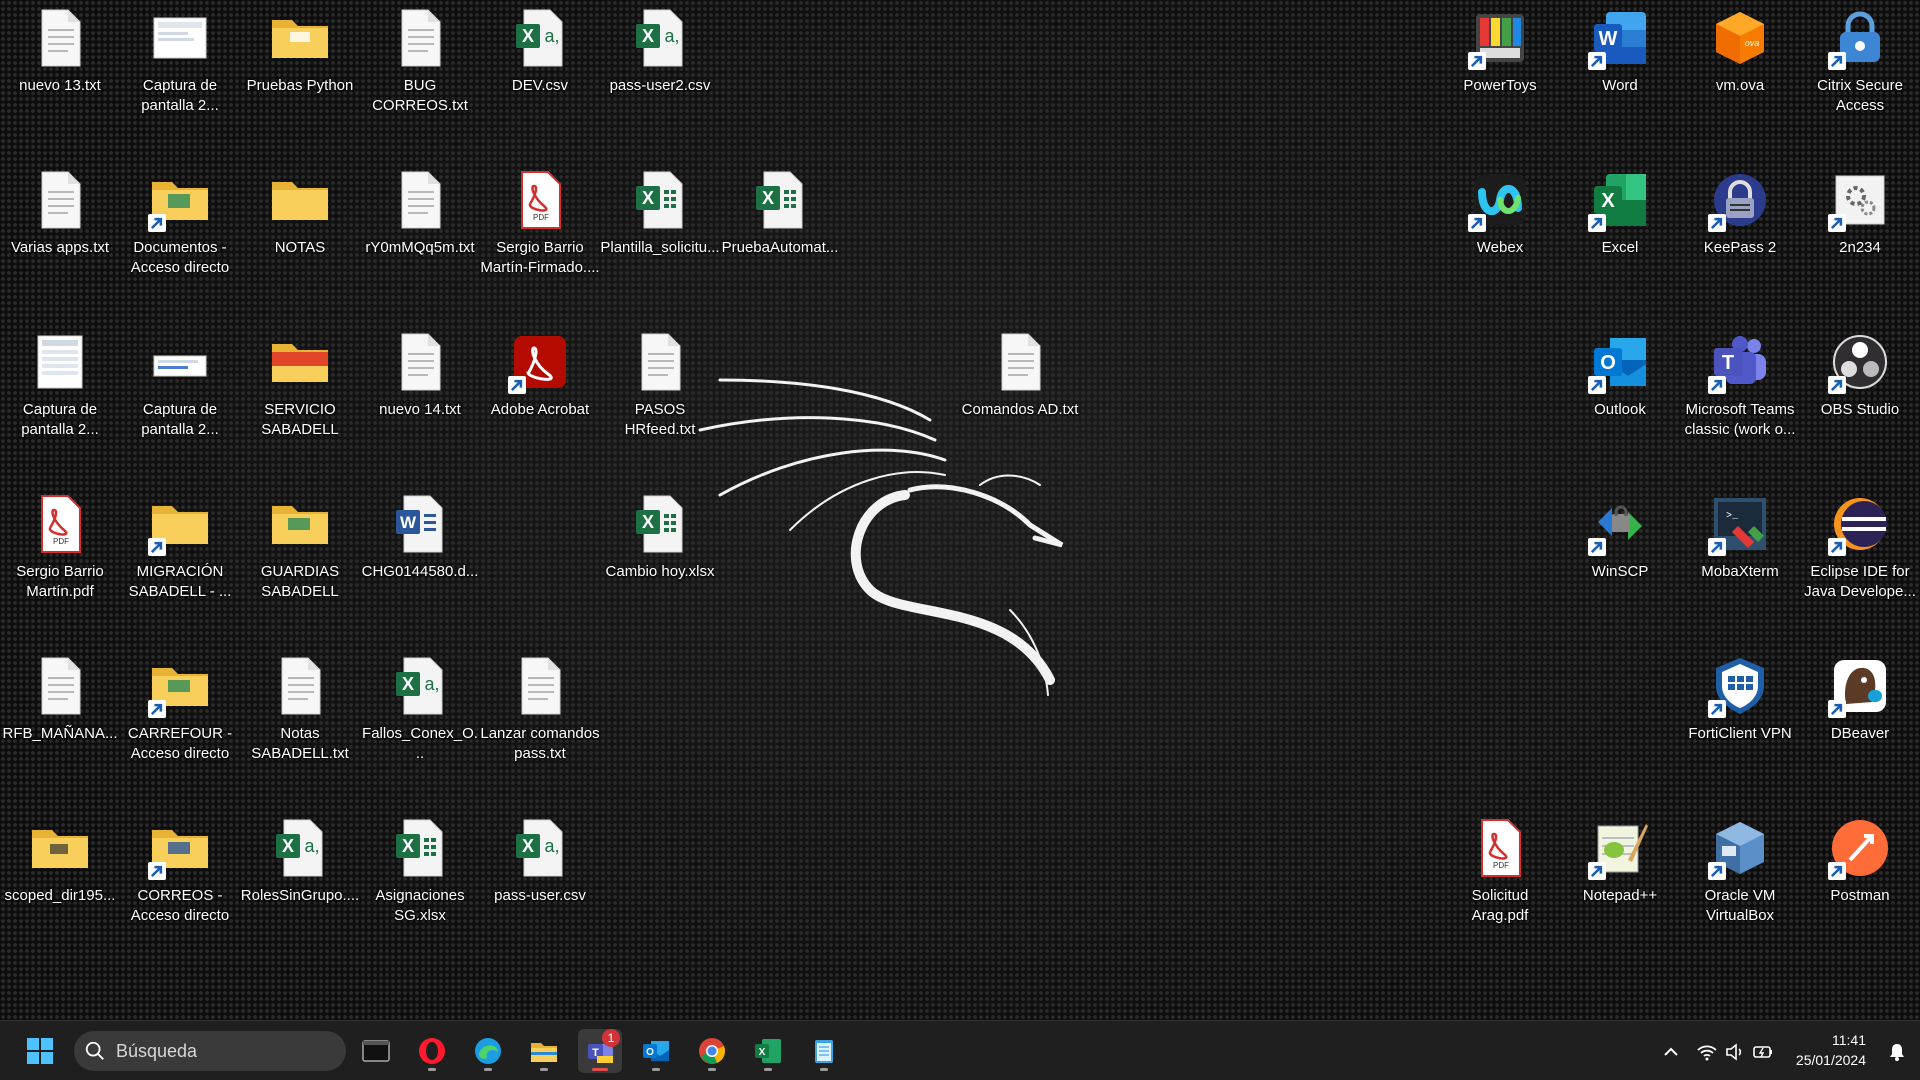 This screenshot has height=1080, width=1920. What do you see at coordinates (1740, 561) in the screenshot?
I see `desktop-icon-mobaxterm: >_ MobaXterm` at bounding box center [1740, 561].